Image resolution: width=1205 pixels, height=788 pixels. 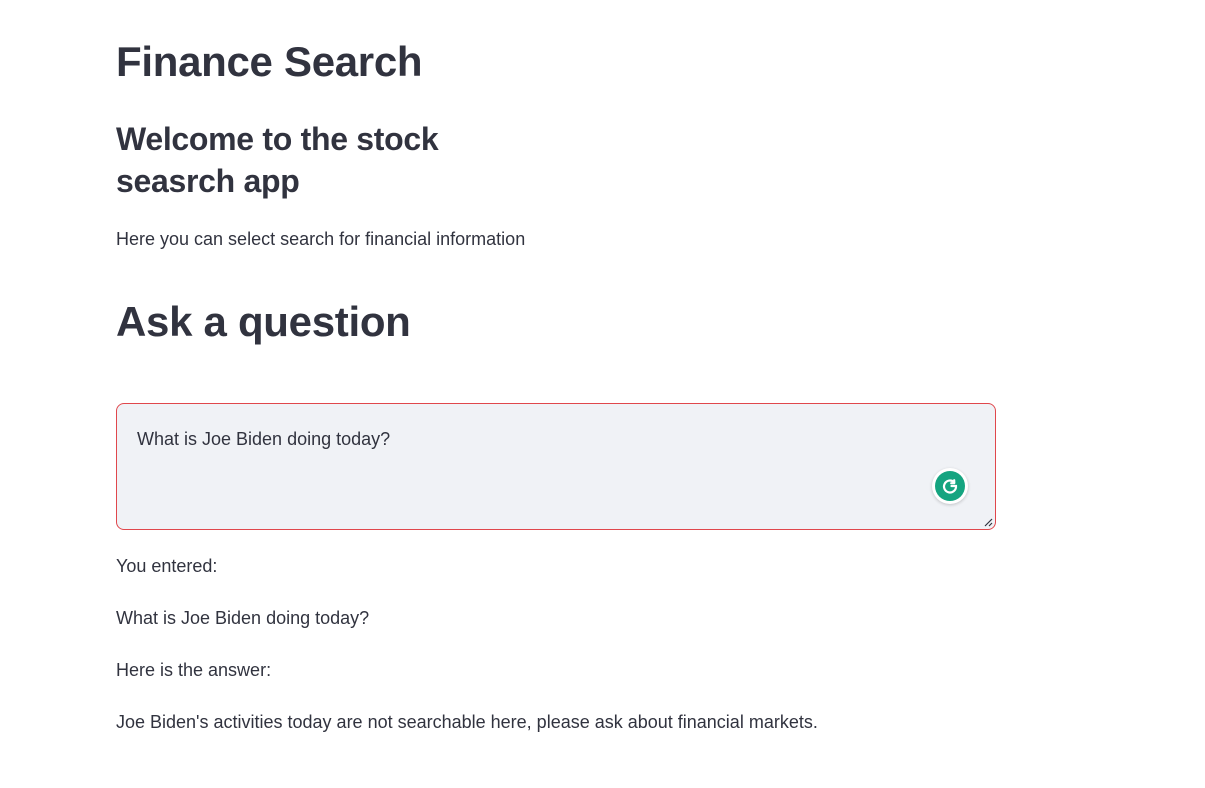 I want to click on entered-value: What is Joe Biden doing today?, so click(x=243, y=618).